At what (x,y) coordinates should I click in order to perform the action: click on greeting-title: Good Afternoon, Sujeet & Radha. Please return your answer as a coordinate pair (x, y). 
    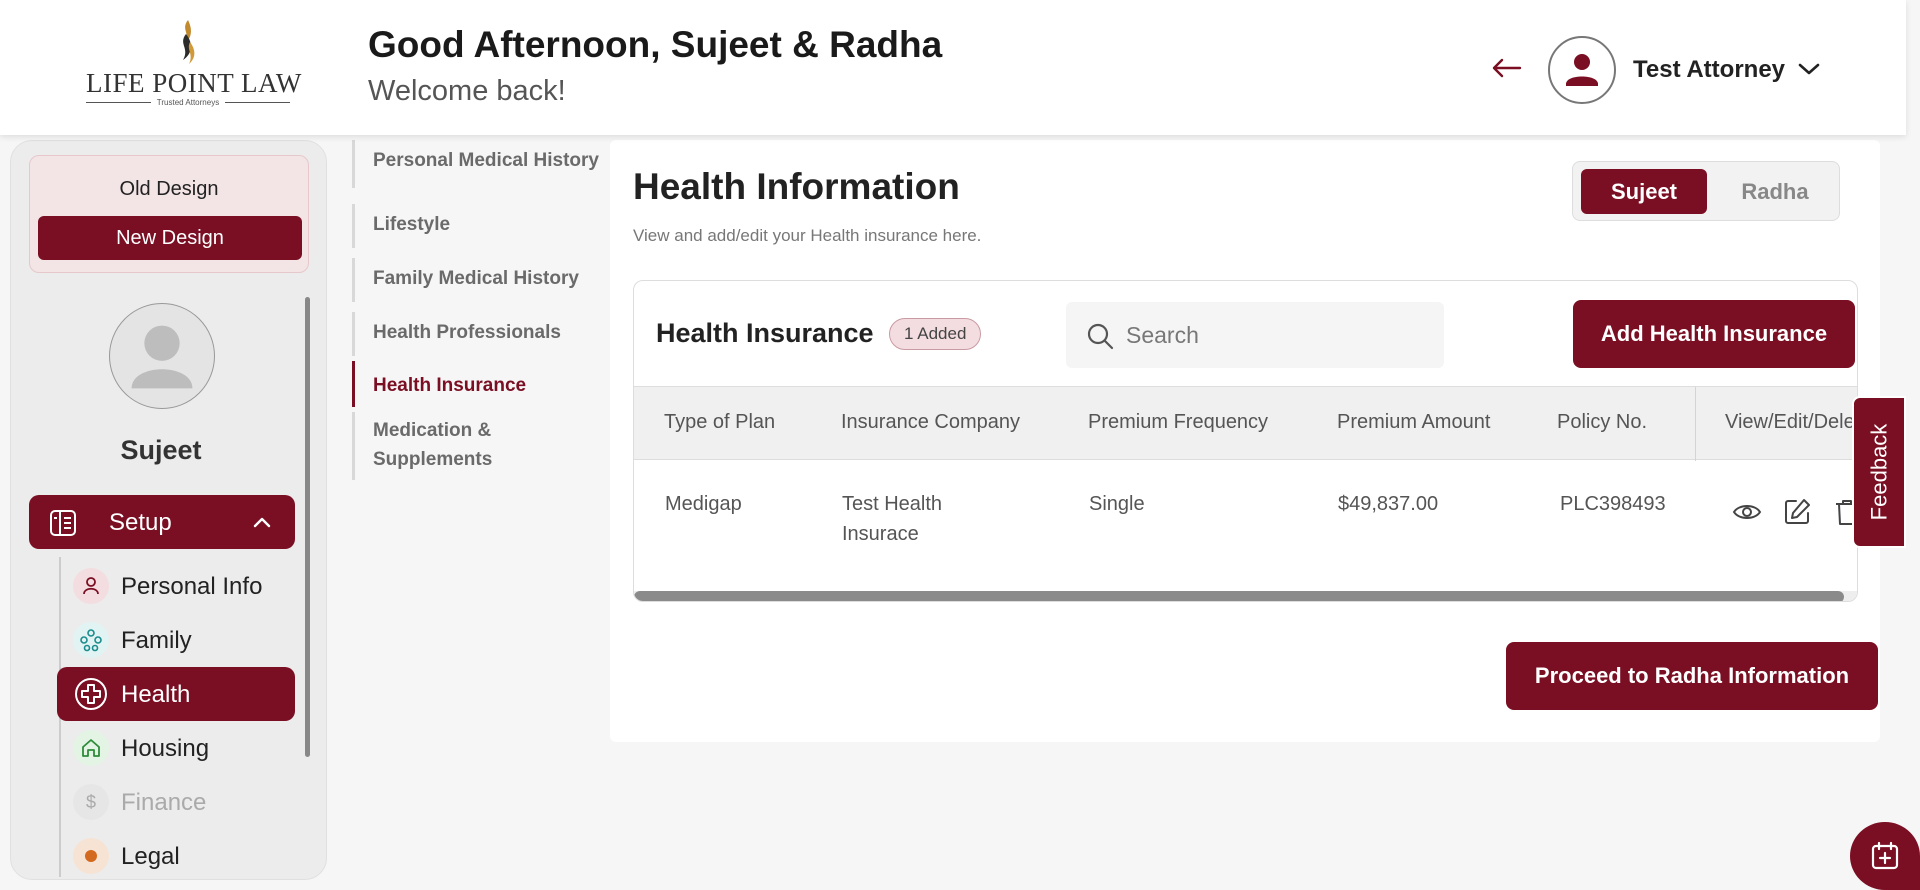
    Looking at the image, I should click on (655, 44).